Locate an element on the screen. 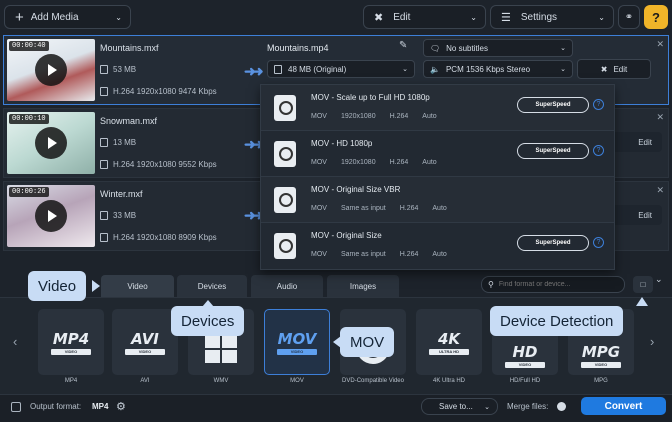 This screenshot has width=672, height=422. duration-badge: 00:00:40 is located at coordinates (29, 46).